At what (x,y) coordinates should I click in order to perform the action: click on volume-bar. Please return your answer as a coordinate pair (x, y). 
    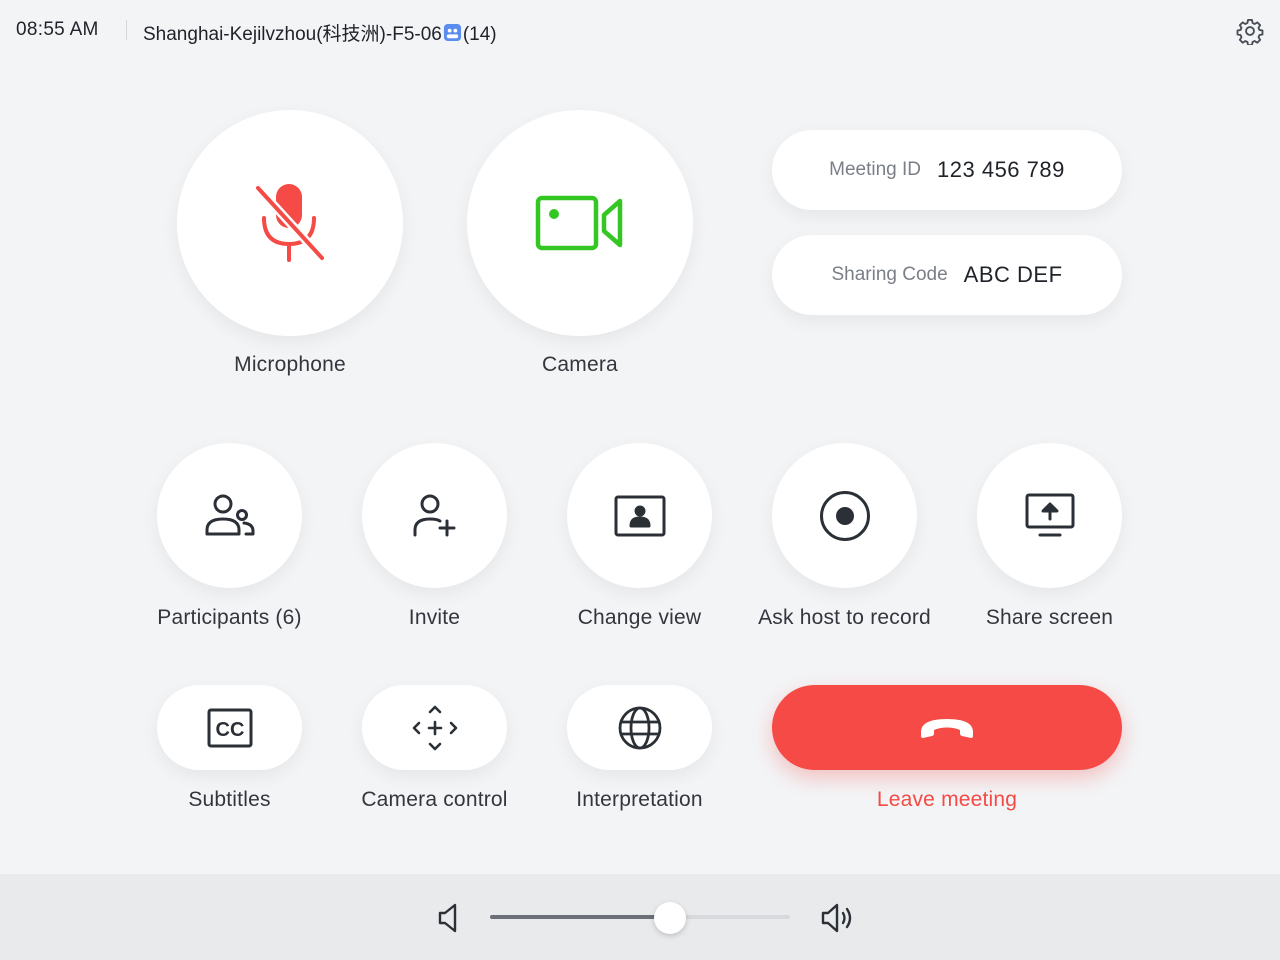
    Looking at the image, I should click on (640, 917).